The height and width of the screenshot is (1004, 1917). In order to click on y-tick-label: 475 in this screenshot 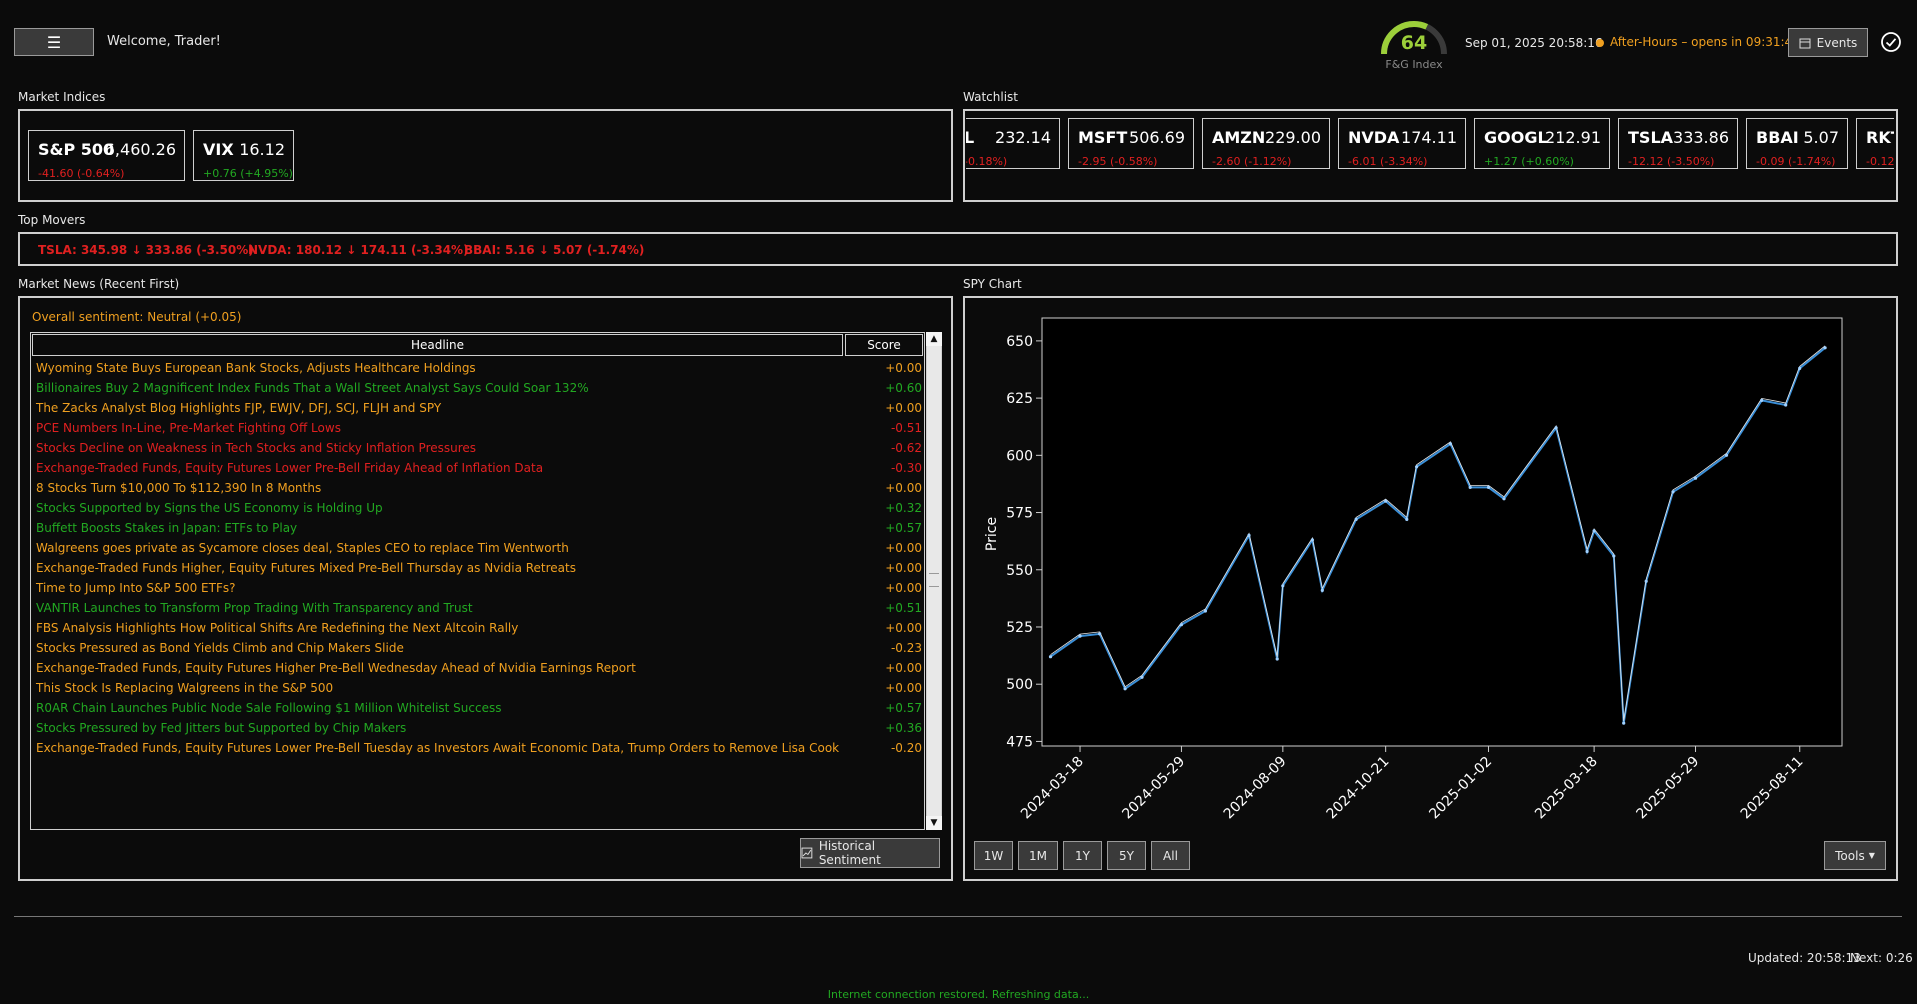, I will do `click(1019, 742)`.